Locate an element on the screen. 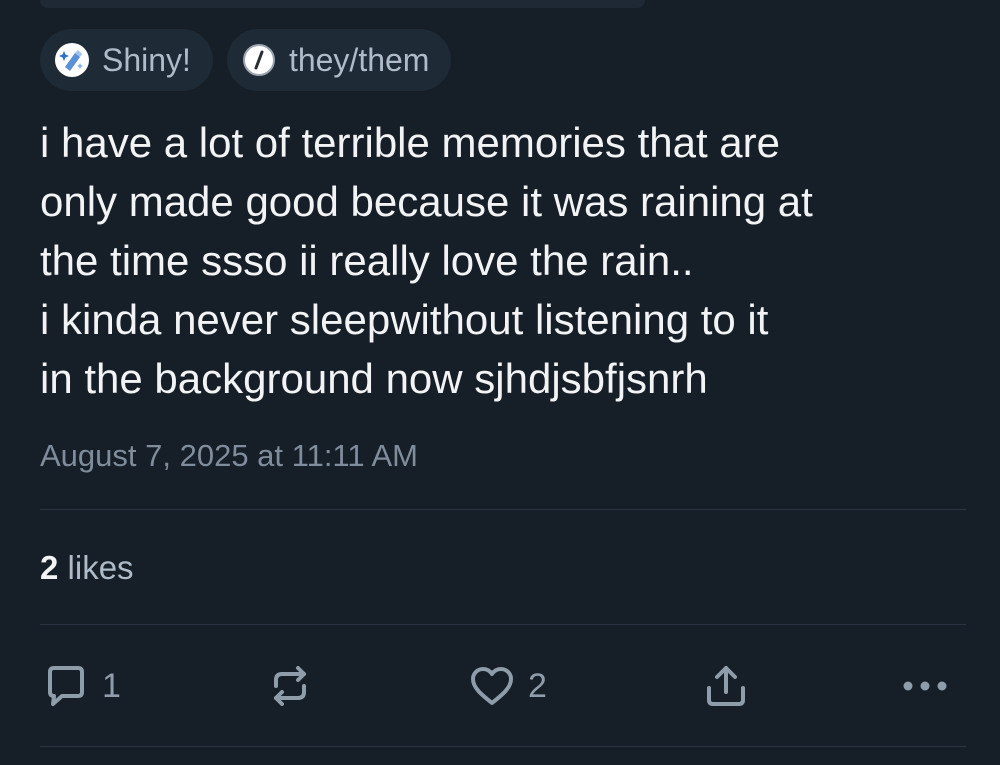 This screenshot has width=1000, height=765. sparkle-chip-icon is located at coordinates (72, 60).